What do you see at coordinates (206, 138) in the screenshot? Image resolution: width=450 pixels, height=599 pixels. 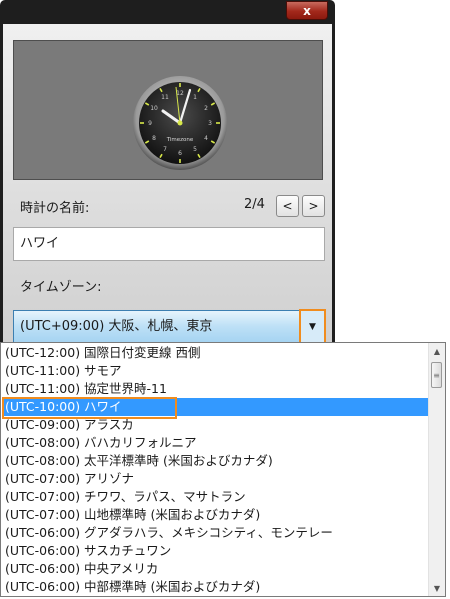 I see `clock-numeral: 4` at bounding box center [206, 138].